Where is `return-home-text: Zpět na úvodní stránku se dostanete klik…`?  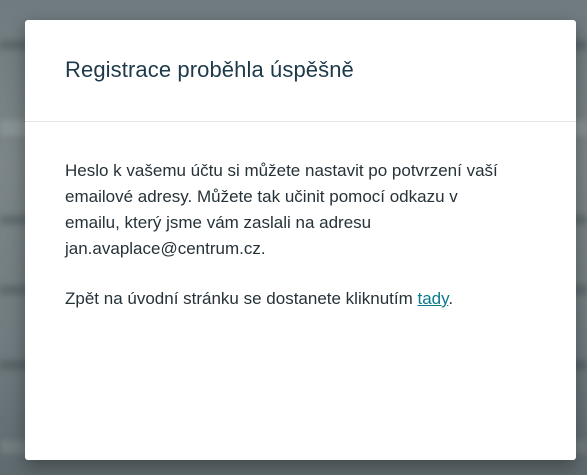
return-home-text: Zpět na úvodní stránku se dostanete klik… is located at coordinates (241, 298).